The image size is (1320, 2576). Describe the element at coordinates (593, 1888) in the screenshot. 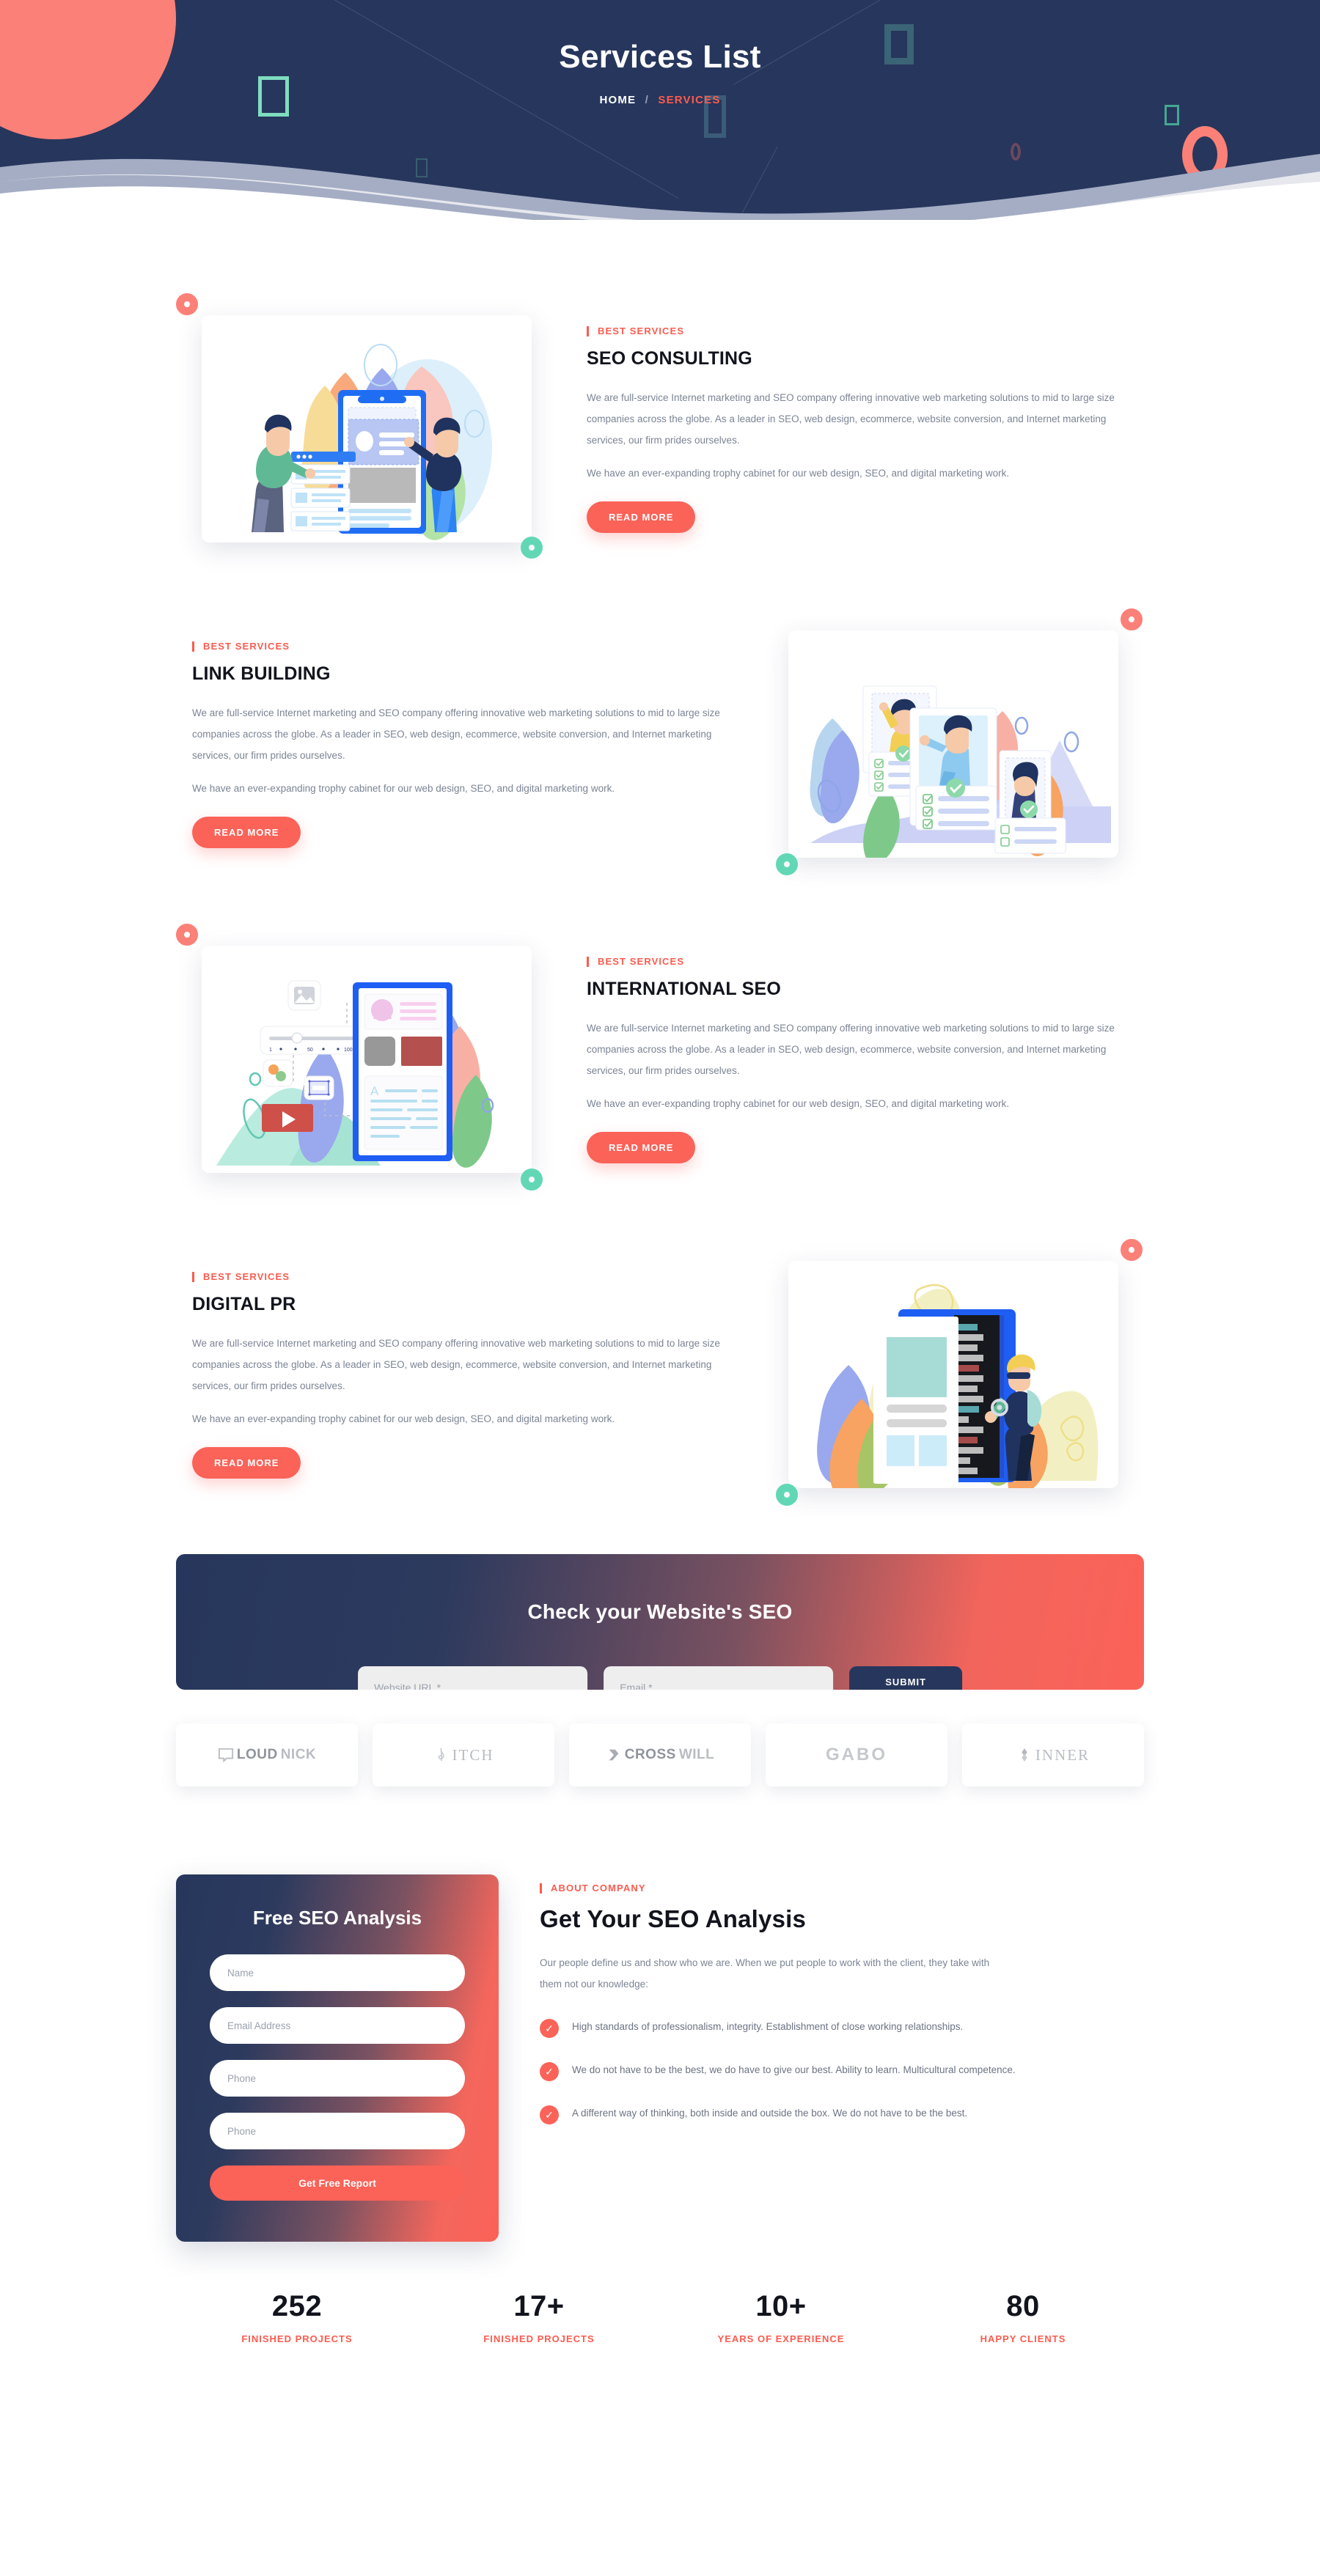

I see `about-eyebrow: ABOUT COMPANY` at that location.